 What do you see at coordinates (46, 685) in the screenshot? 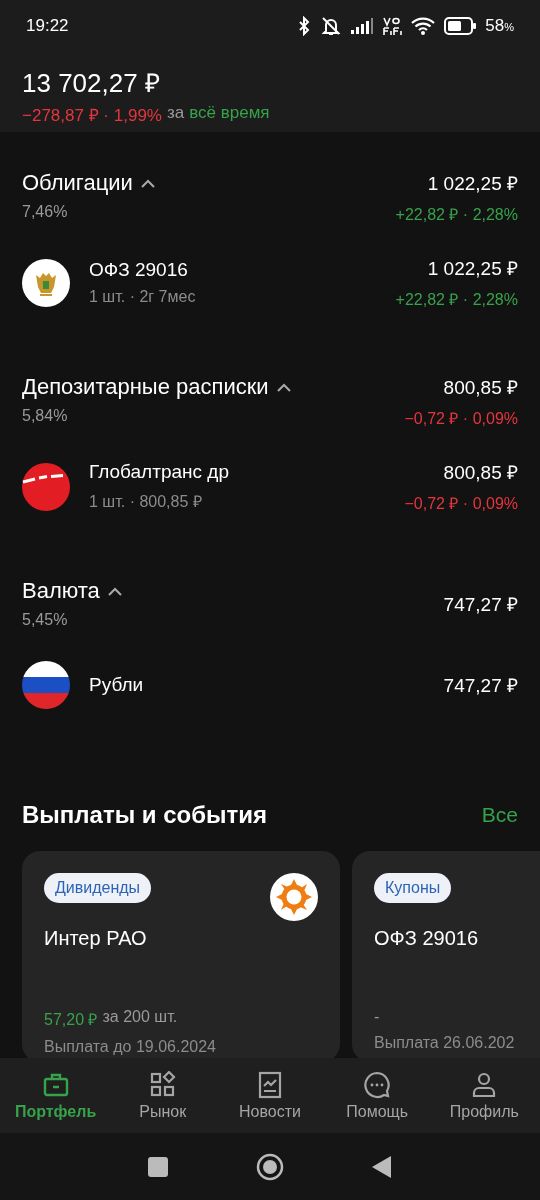
I see `flag-icon` at bounding box center [46, 685].